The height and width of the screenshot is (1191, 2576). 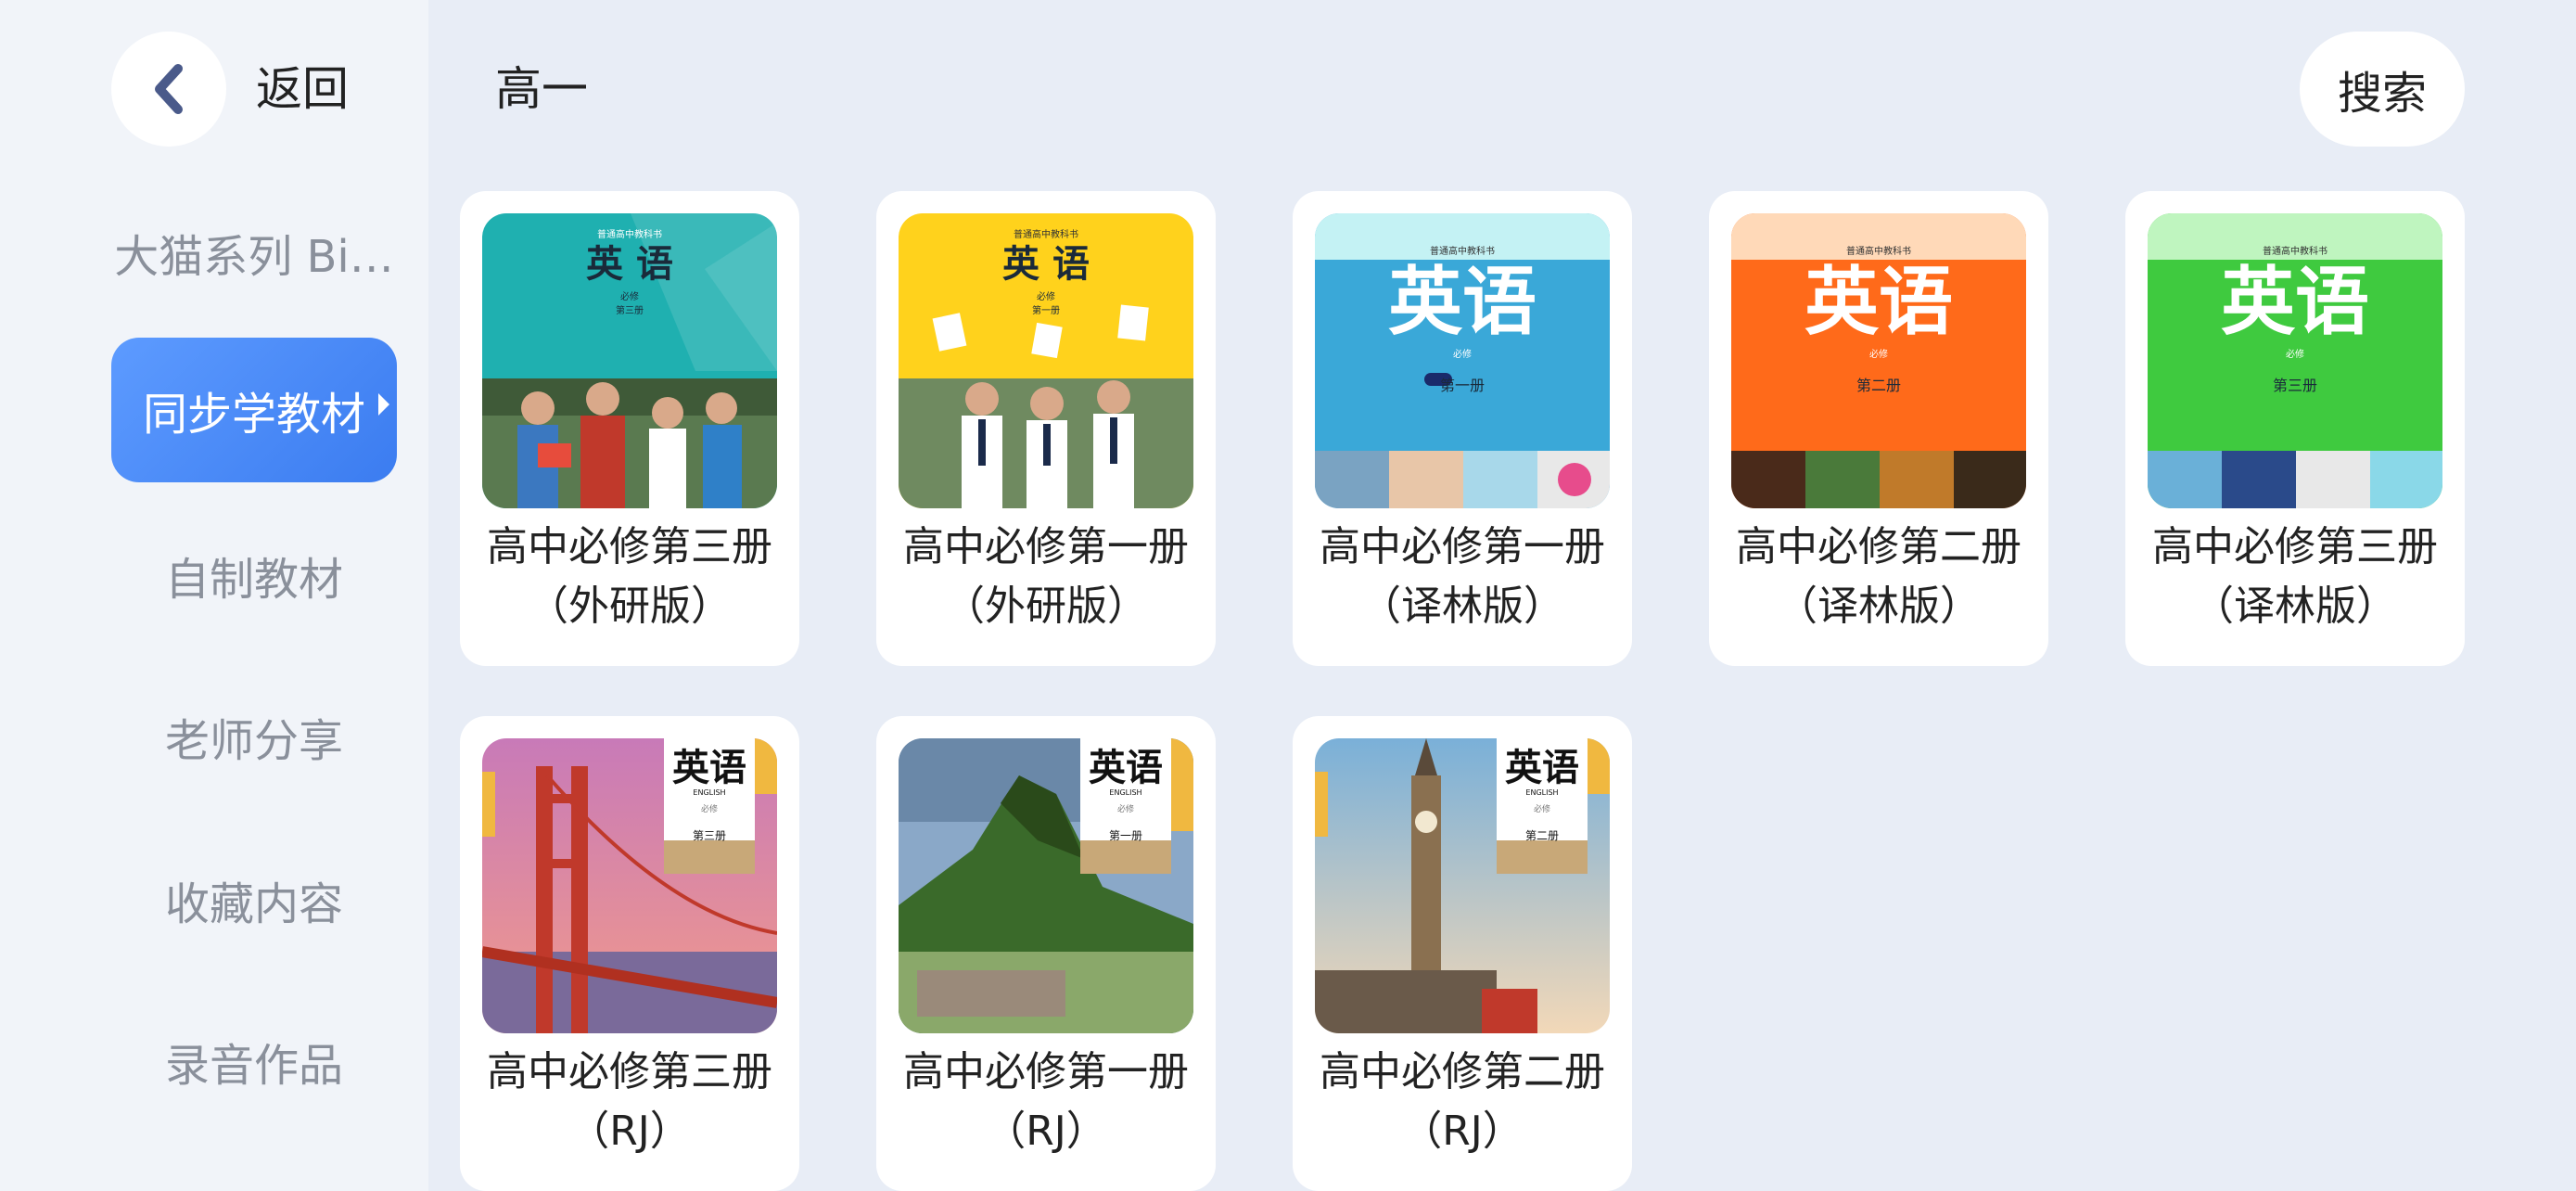 I want to click on book-card: 英语 ENGLISH 必修 第一册 高中必修第一册 （RJ）, so click(x=1046, y=953).